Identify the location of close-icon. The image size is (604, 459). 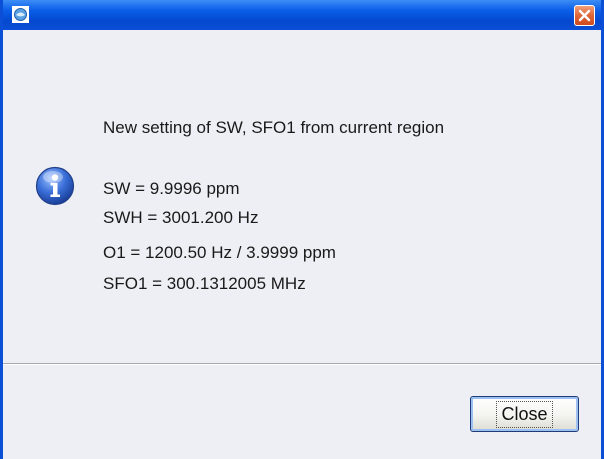
(584, 15).